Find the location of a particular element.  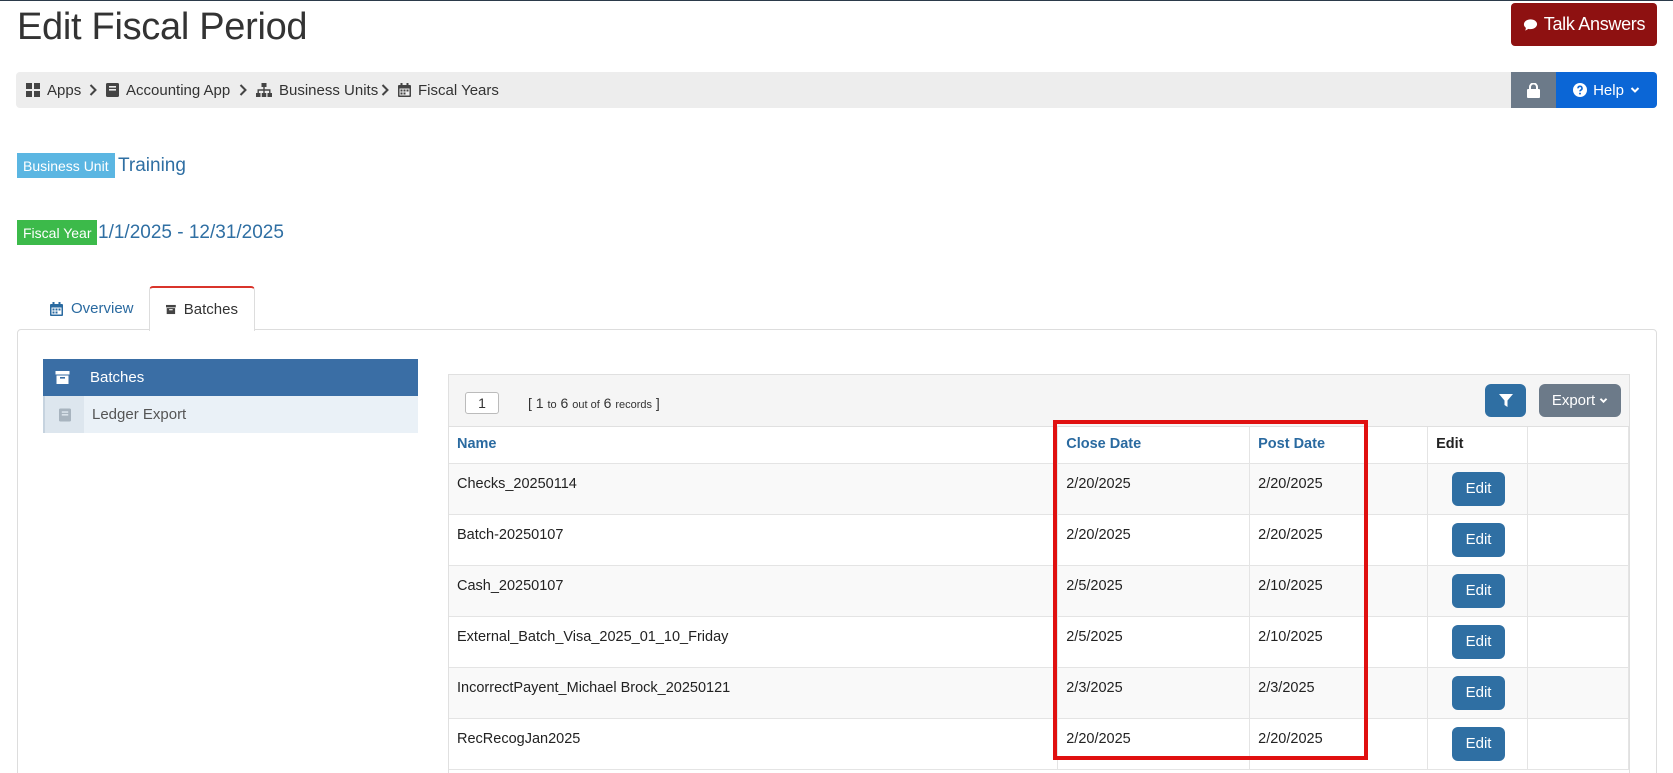

table-row: Batch-20250107 2/20/2025 2/20/2025 Edit is located at coordinates (1039, 540).